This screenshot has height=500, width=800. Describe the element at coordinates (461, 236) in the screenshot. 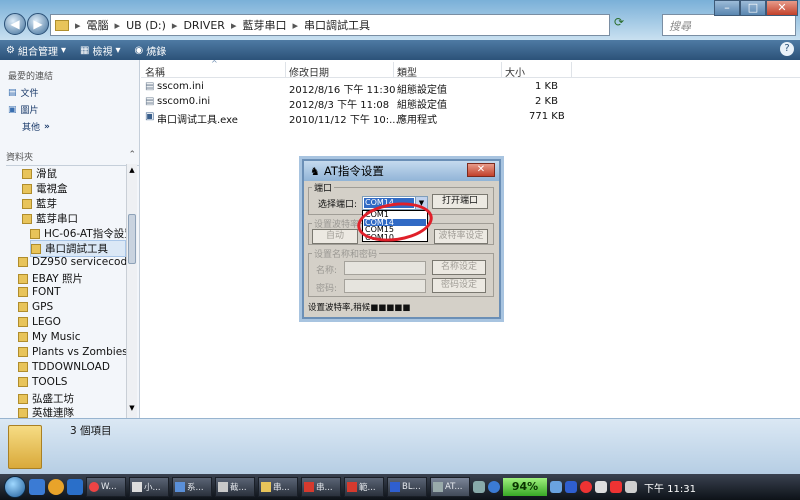

I see `baud-set-button: 波特率设定` at that location.